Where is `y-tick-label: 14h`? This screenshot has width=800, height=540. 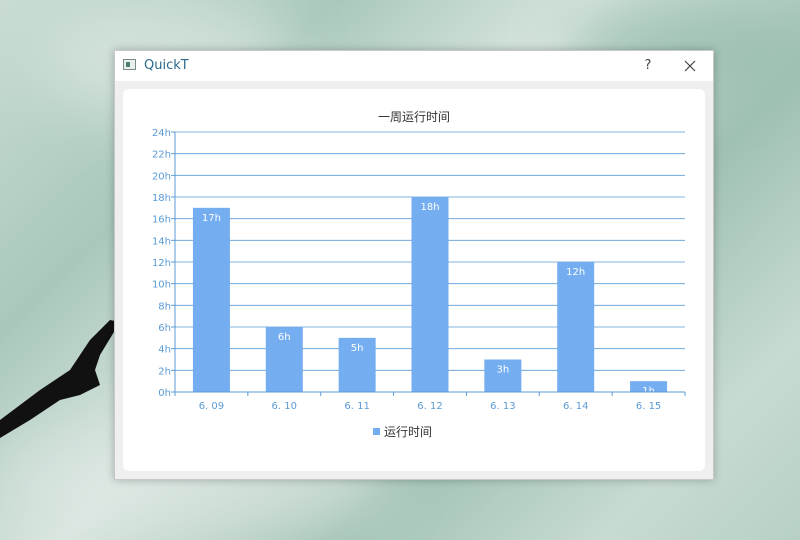
y-tick-label: 14h is located at coordinates (161, 241).